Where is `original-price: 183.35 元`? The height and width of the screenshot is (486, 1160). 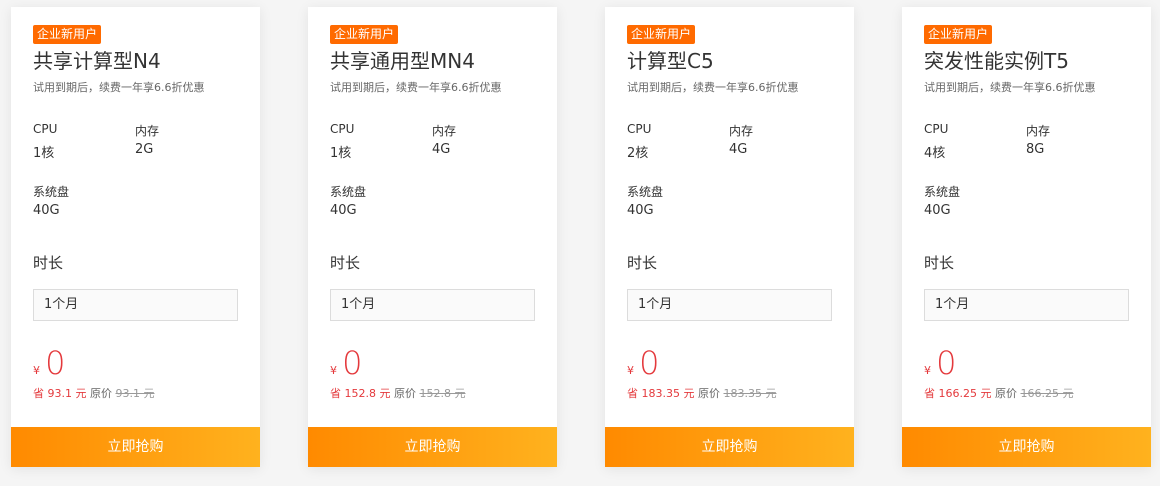
original-price: 183.35 元 is located at coordinates (750, 393).